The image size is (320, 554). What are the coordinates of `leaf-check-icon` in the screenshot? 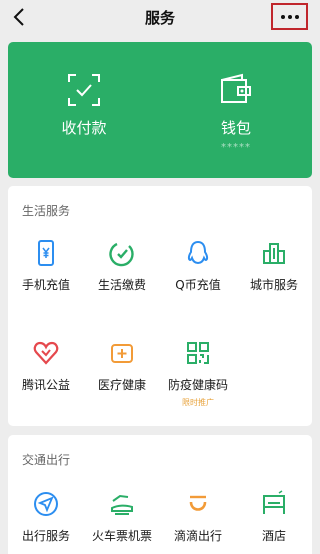 It's located at (121, 254).